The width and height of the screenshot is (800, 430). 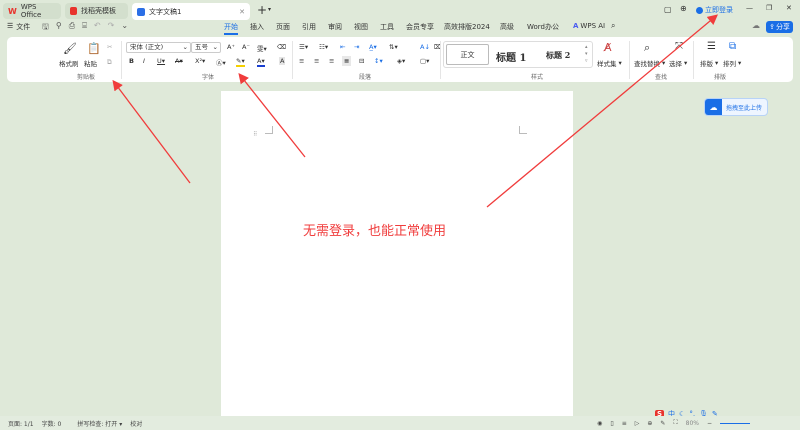 What do you see at coordinates (624, 423) in the screenshot?
I see `outline-view-icon: ≡` at bounding box center [624, 423].